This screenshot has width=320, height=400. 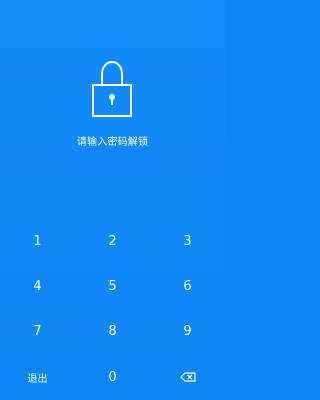 I want to click on key-0: 0, so click(x=112, y=377).